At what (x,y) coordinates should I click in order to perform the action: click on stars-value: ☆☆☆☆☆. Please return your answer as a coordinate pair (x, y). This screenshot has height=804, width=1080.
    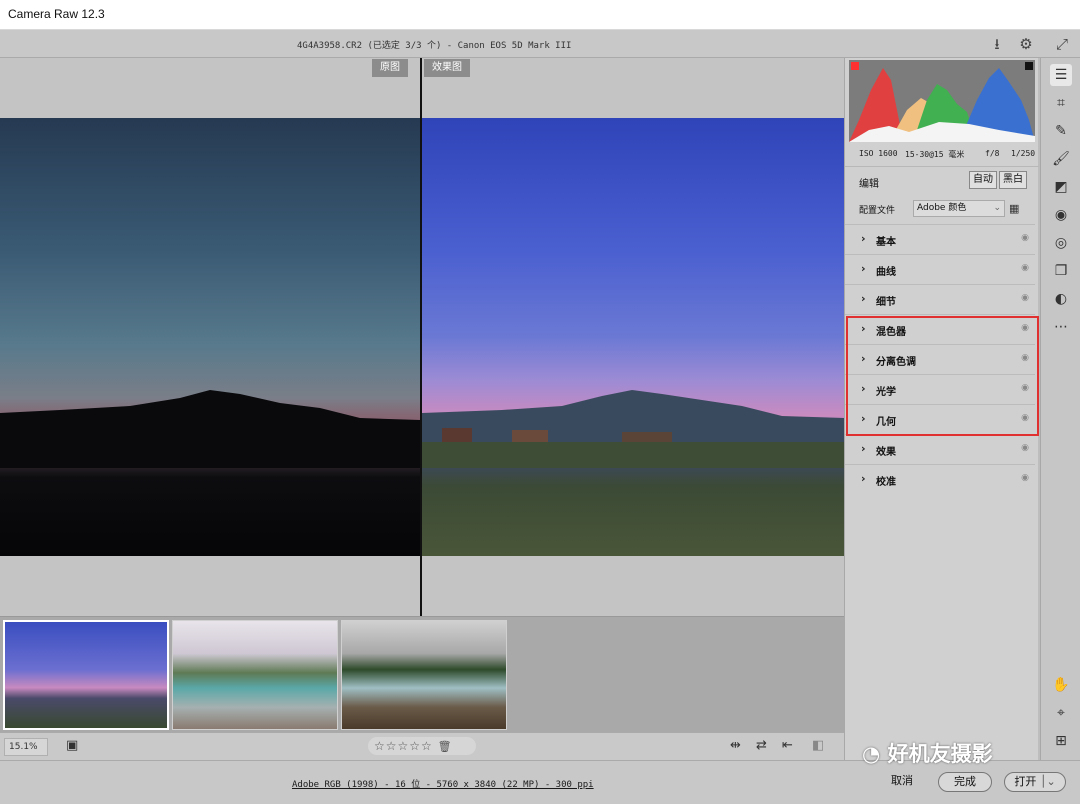
    Looking at the image, I should click on (403, 746).